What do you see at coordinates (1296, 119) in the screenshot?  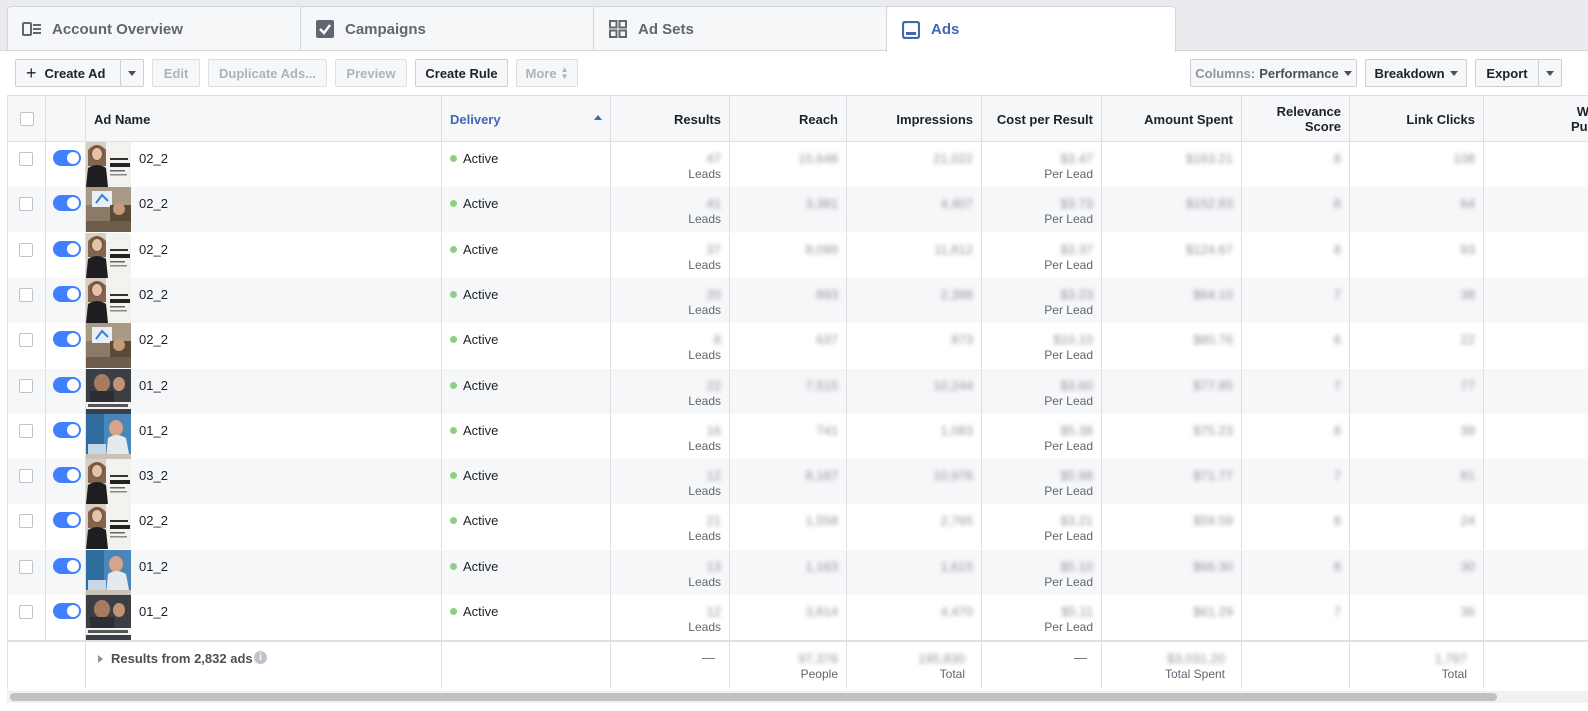 I see `header-relevance-score: Relevance Score` at bounding box center [1296, 119].